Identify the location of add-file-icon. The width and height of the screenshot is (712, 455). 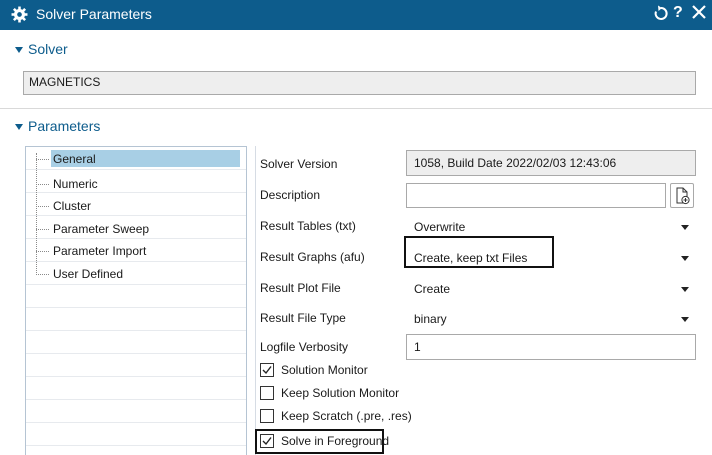
(683, 196).